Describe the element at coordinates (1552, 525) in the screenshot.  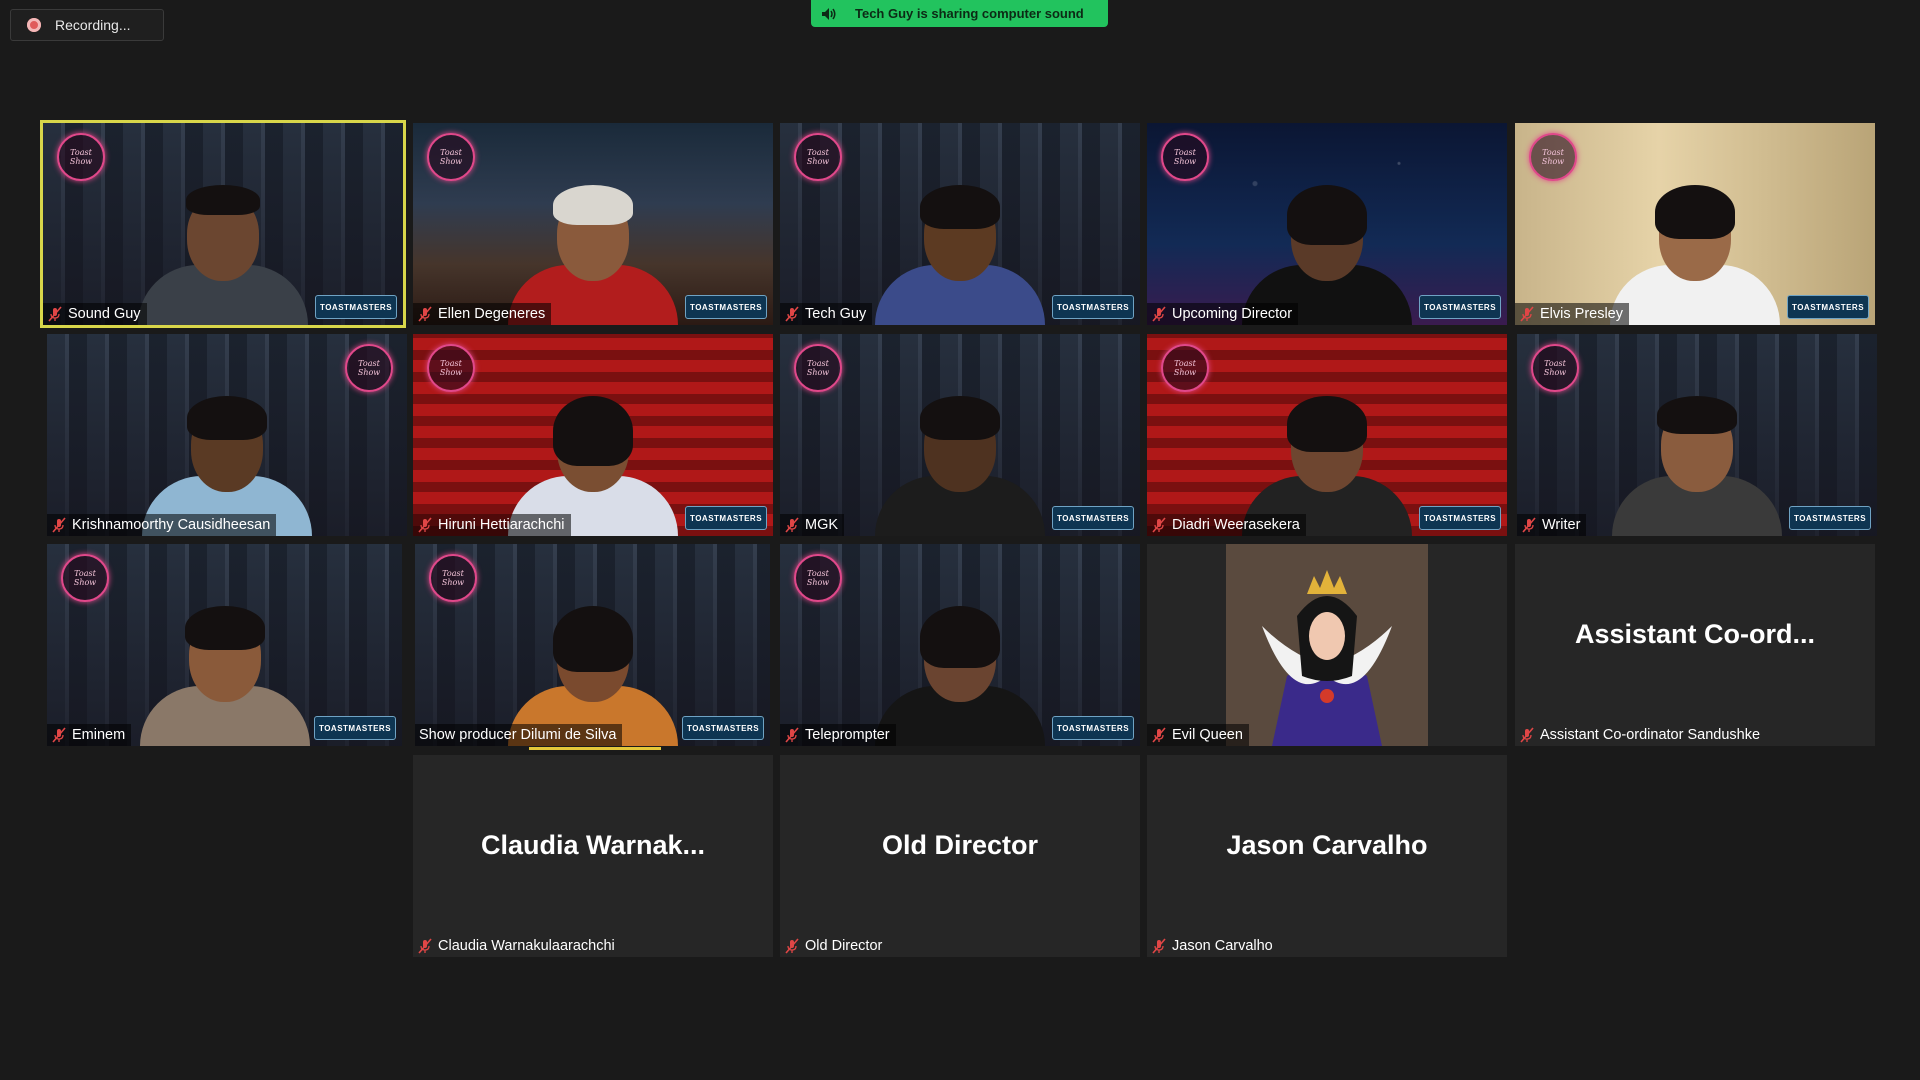
I see `participant-name-label: Writer` at that location.